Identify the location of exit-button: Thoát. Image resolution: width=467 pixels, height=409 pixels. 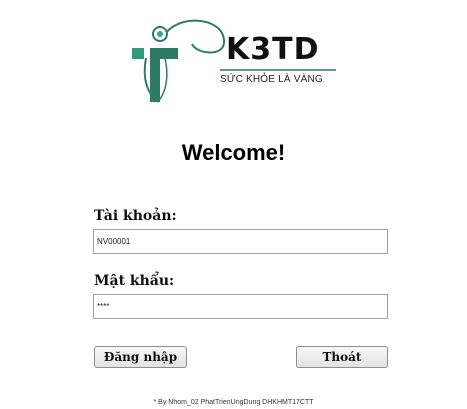
(342, 357).